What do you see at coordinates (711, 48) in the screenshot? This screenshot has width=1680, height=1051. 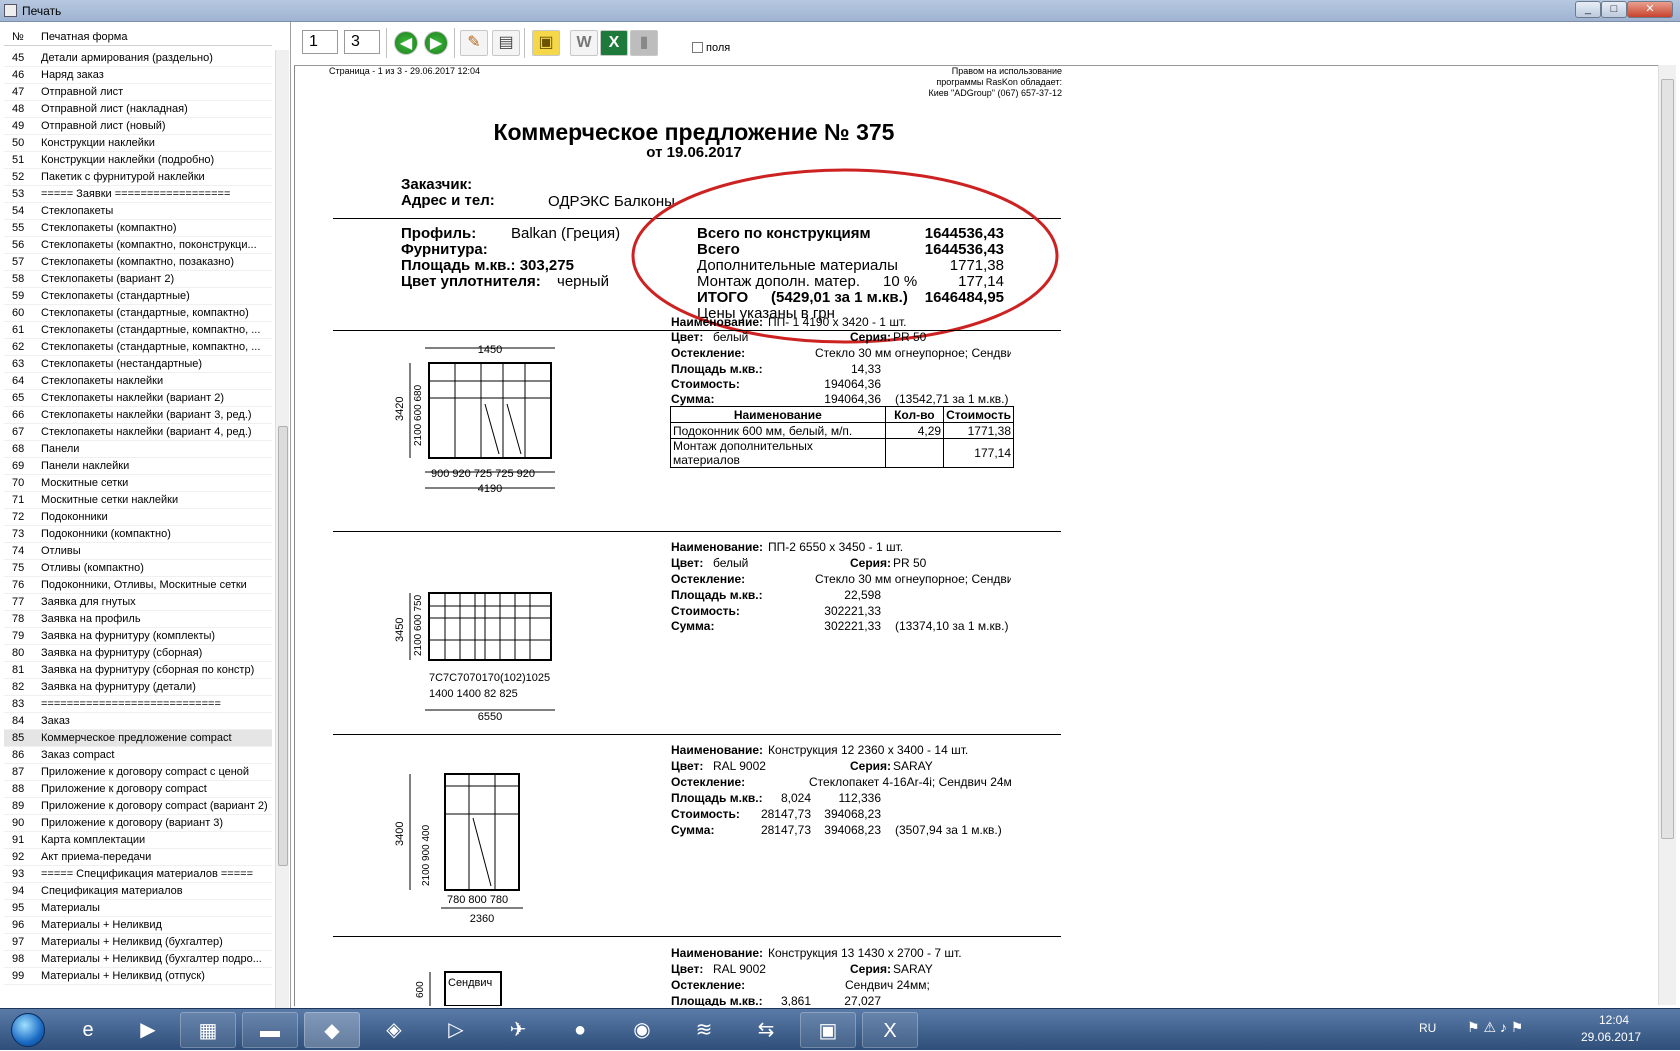 I see `fields-checkbox: поля` at bounding box center [711, 48].